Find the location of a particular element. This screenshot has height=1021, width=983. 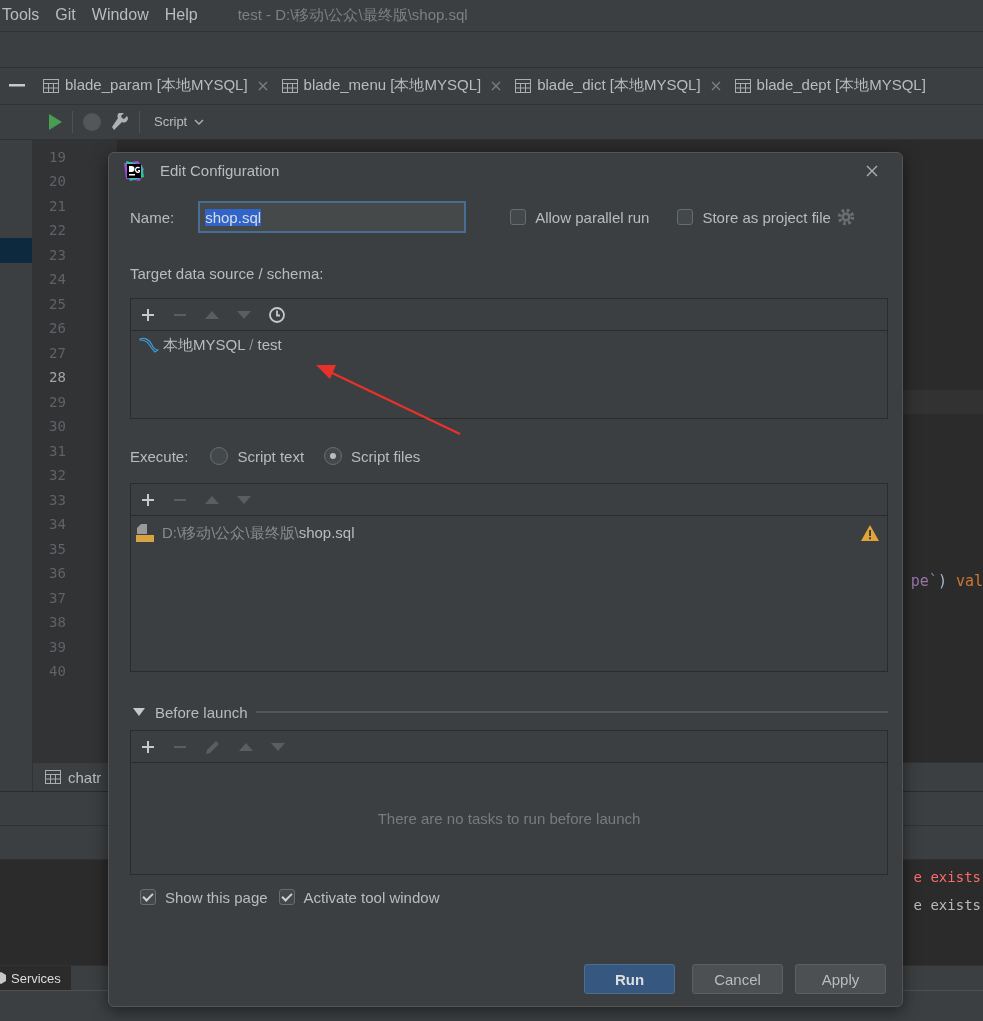

menu-item: Git is located at coordinates (65, 15).